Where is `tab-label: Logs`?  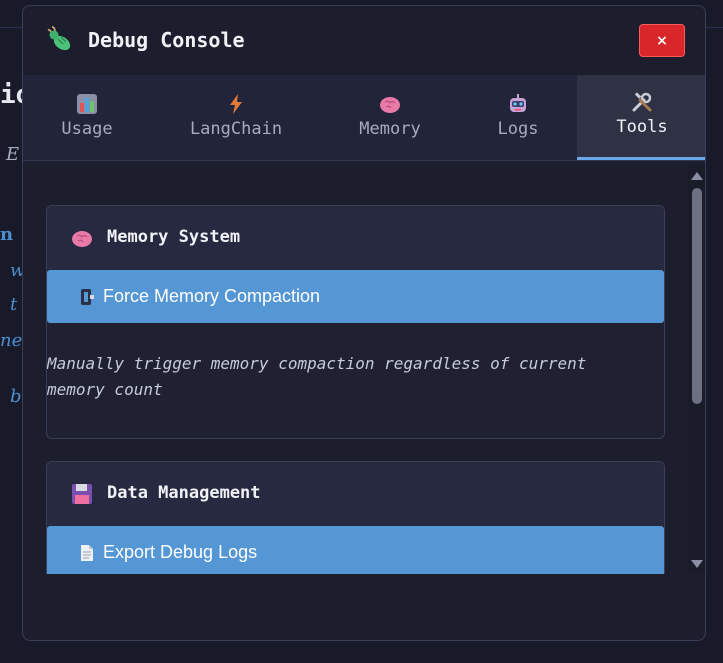
tab-label: Logs is located at coordinates (518, 129).